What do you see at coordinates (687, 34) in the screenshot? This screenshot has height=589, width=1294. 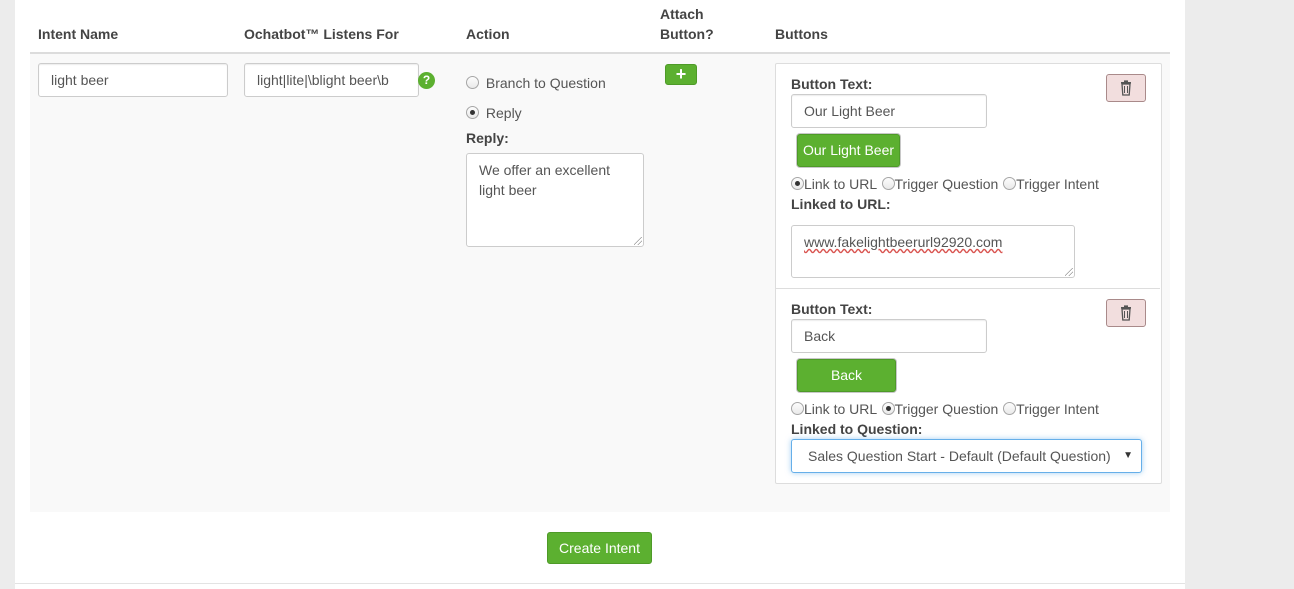 I see `header-attach-line2: Button?` at bounding box center [687, 34].